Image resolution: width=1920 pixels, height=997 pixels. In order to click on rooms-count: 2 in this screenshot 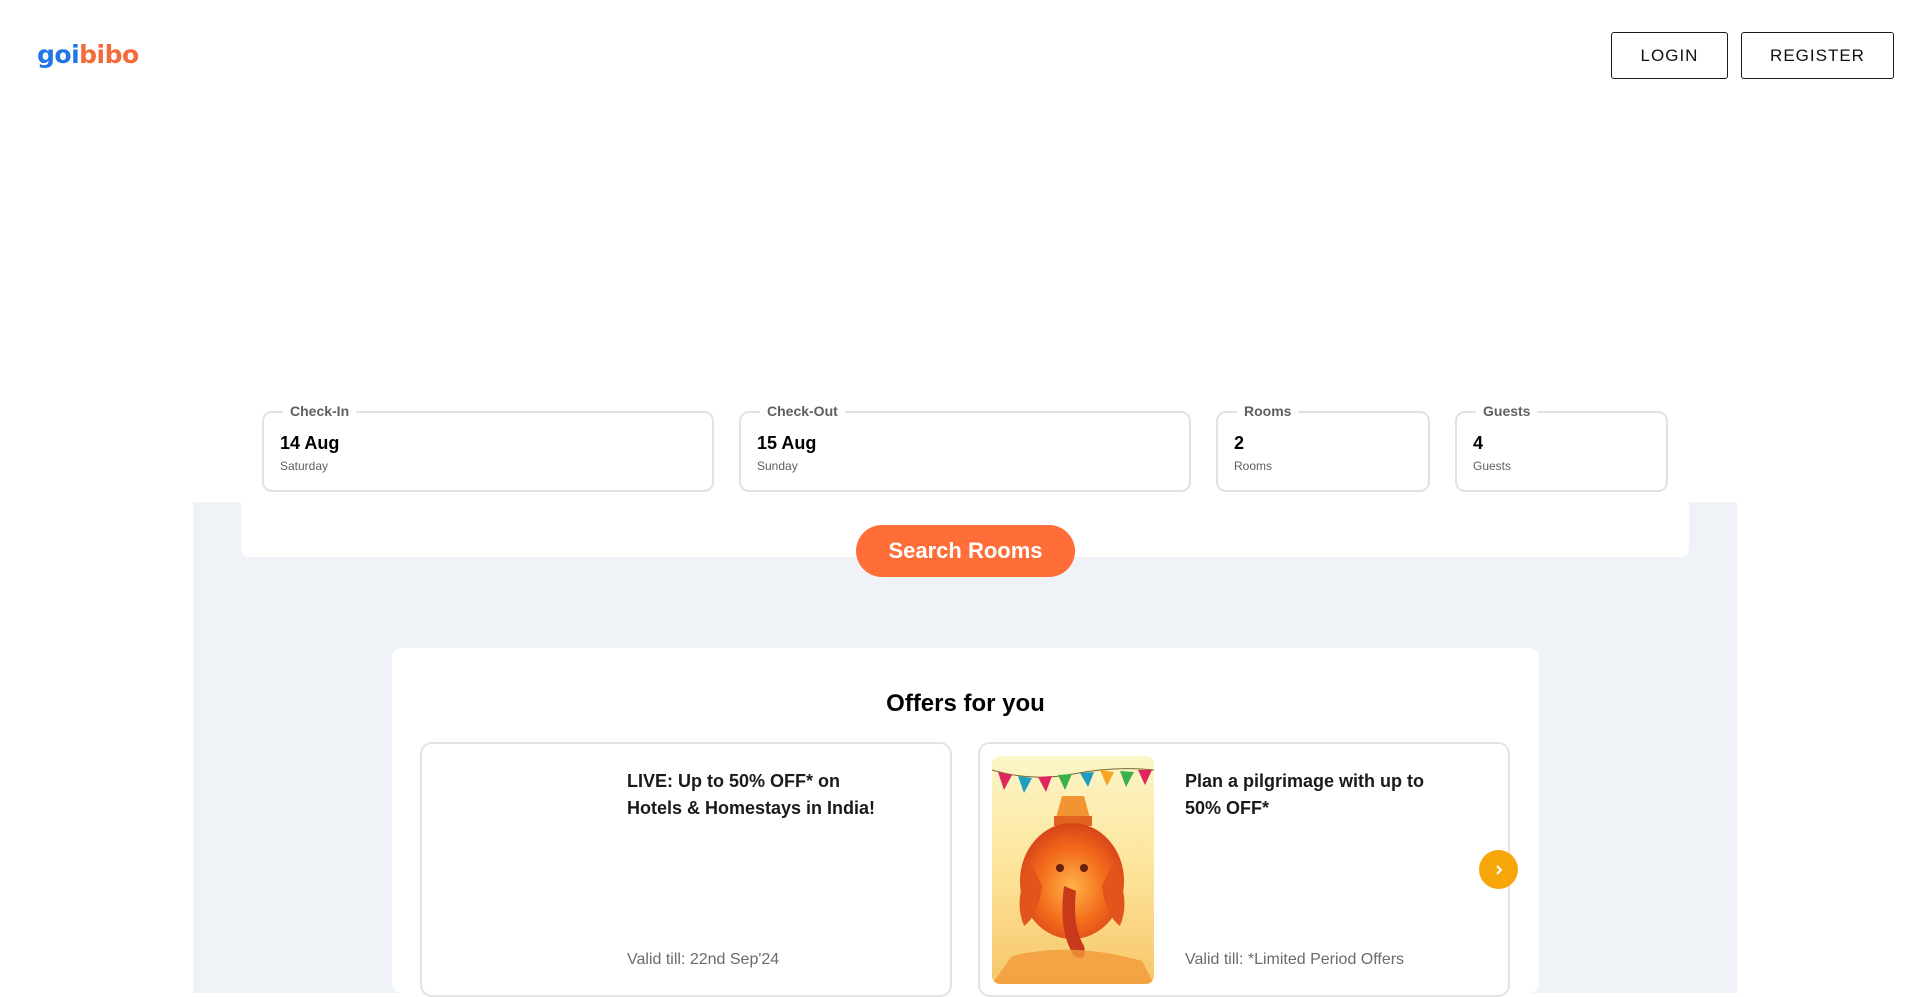, I will do `click(1239, 443)`.